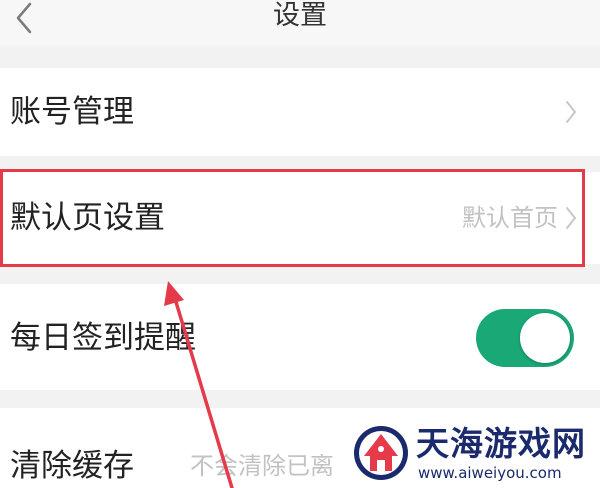 Image resolution: width=600 pixels, height=488 pixels. Describe the element at coordinates (545, 338) in the screenshot. I see `toggle-knob` at that location.